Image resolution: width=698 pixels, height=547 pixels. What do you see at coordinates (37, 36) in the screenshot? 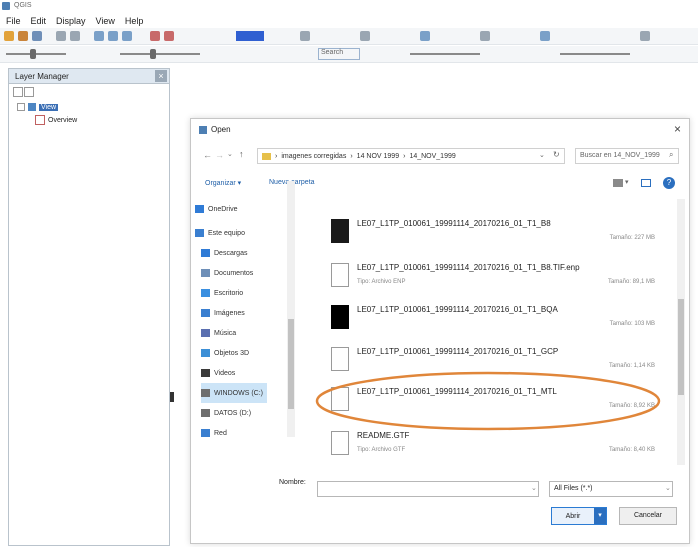
I see `save-icon` at bounding box center [37, 36].